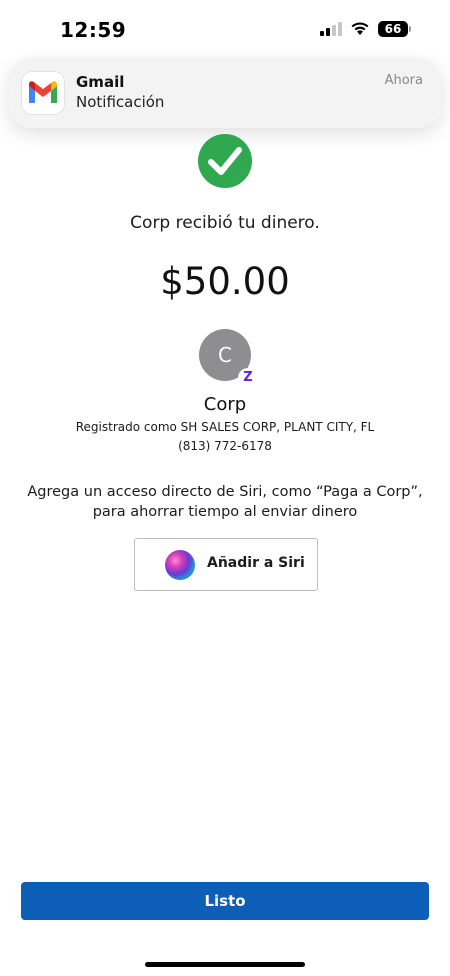 The height and width of the screenshot is (976, 450). I want to click on gmail-notification-banner: Gmail Notificación Ahora, so click(225, 93).